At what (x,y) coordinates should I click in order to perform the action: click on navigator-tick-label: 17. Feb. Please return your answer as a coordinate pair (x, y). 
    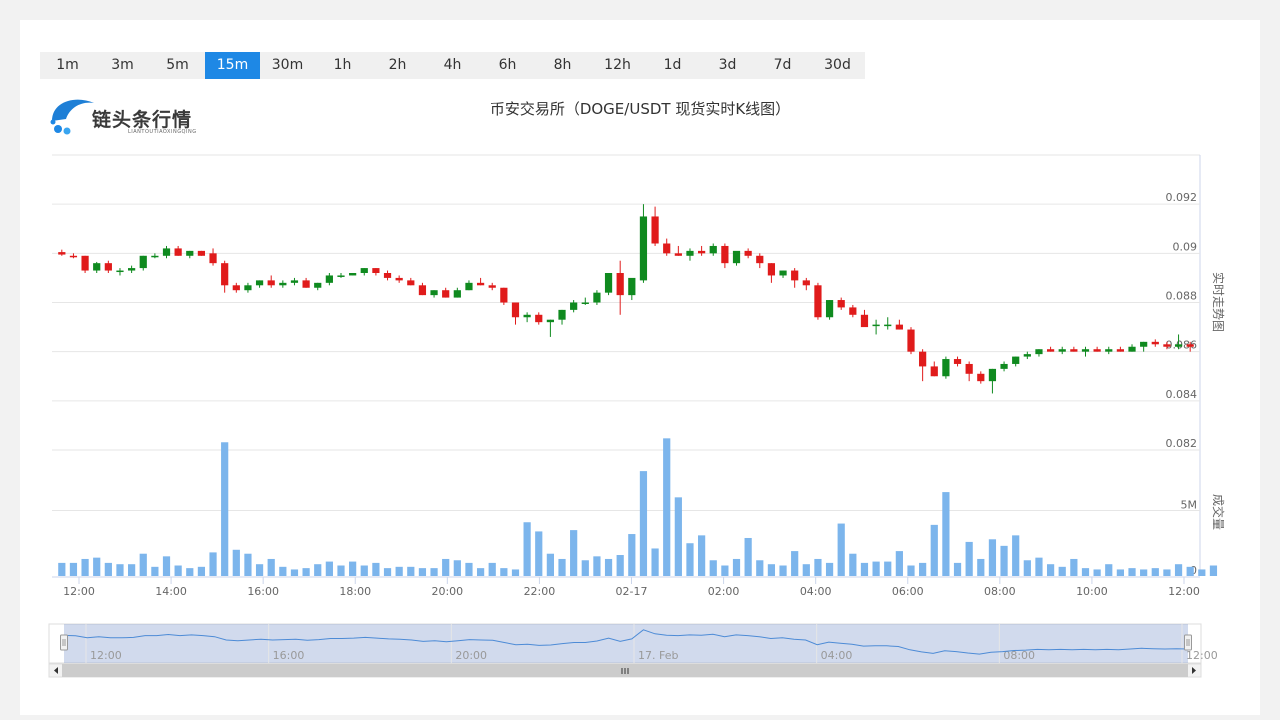
    Looking at the image, I should click on (658, 655).